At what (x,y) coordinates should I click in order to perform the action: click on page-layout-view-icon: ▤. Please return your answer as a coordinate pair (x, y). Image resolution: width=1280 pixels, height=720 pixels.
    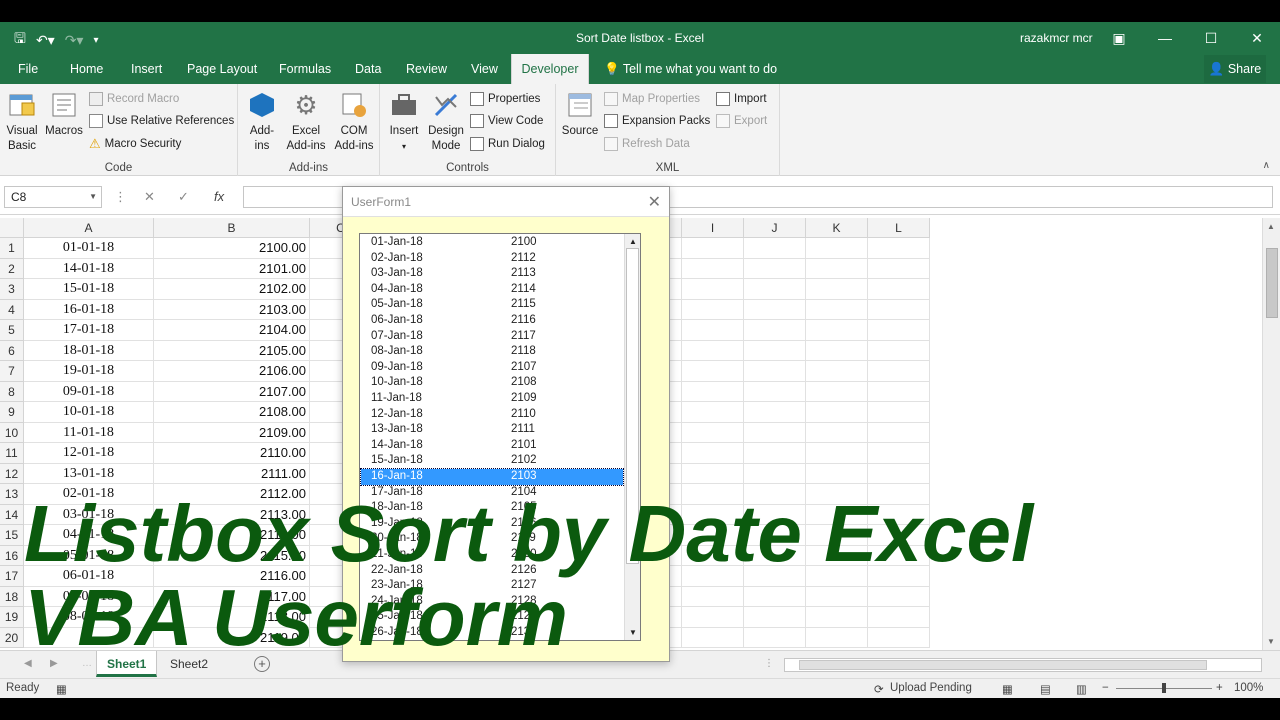
    Looking at the image, I should click on (1045, 689).